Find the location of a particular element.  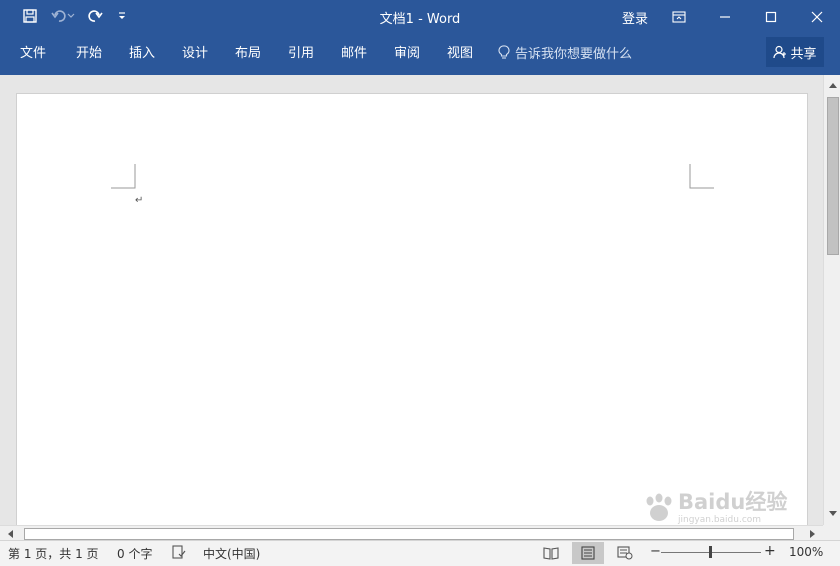

watermark-subtext: jingyan.baidu.com is located at coordinates (720, 519).